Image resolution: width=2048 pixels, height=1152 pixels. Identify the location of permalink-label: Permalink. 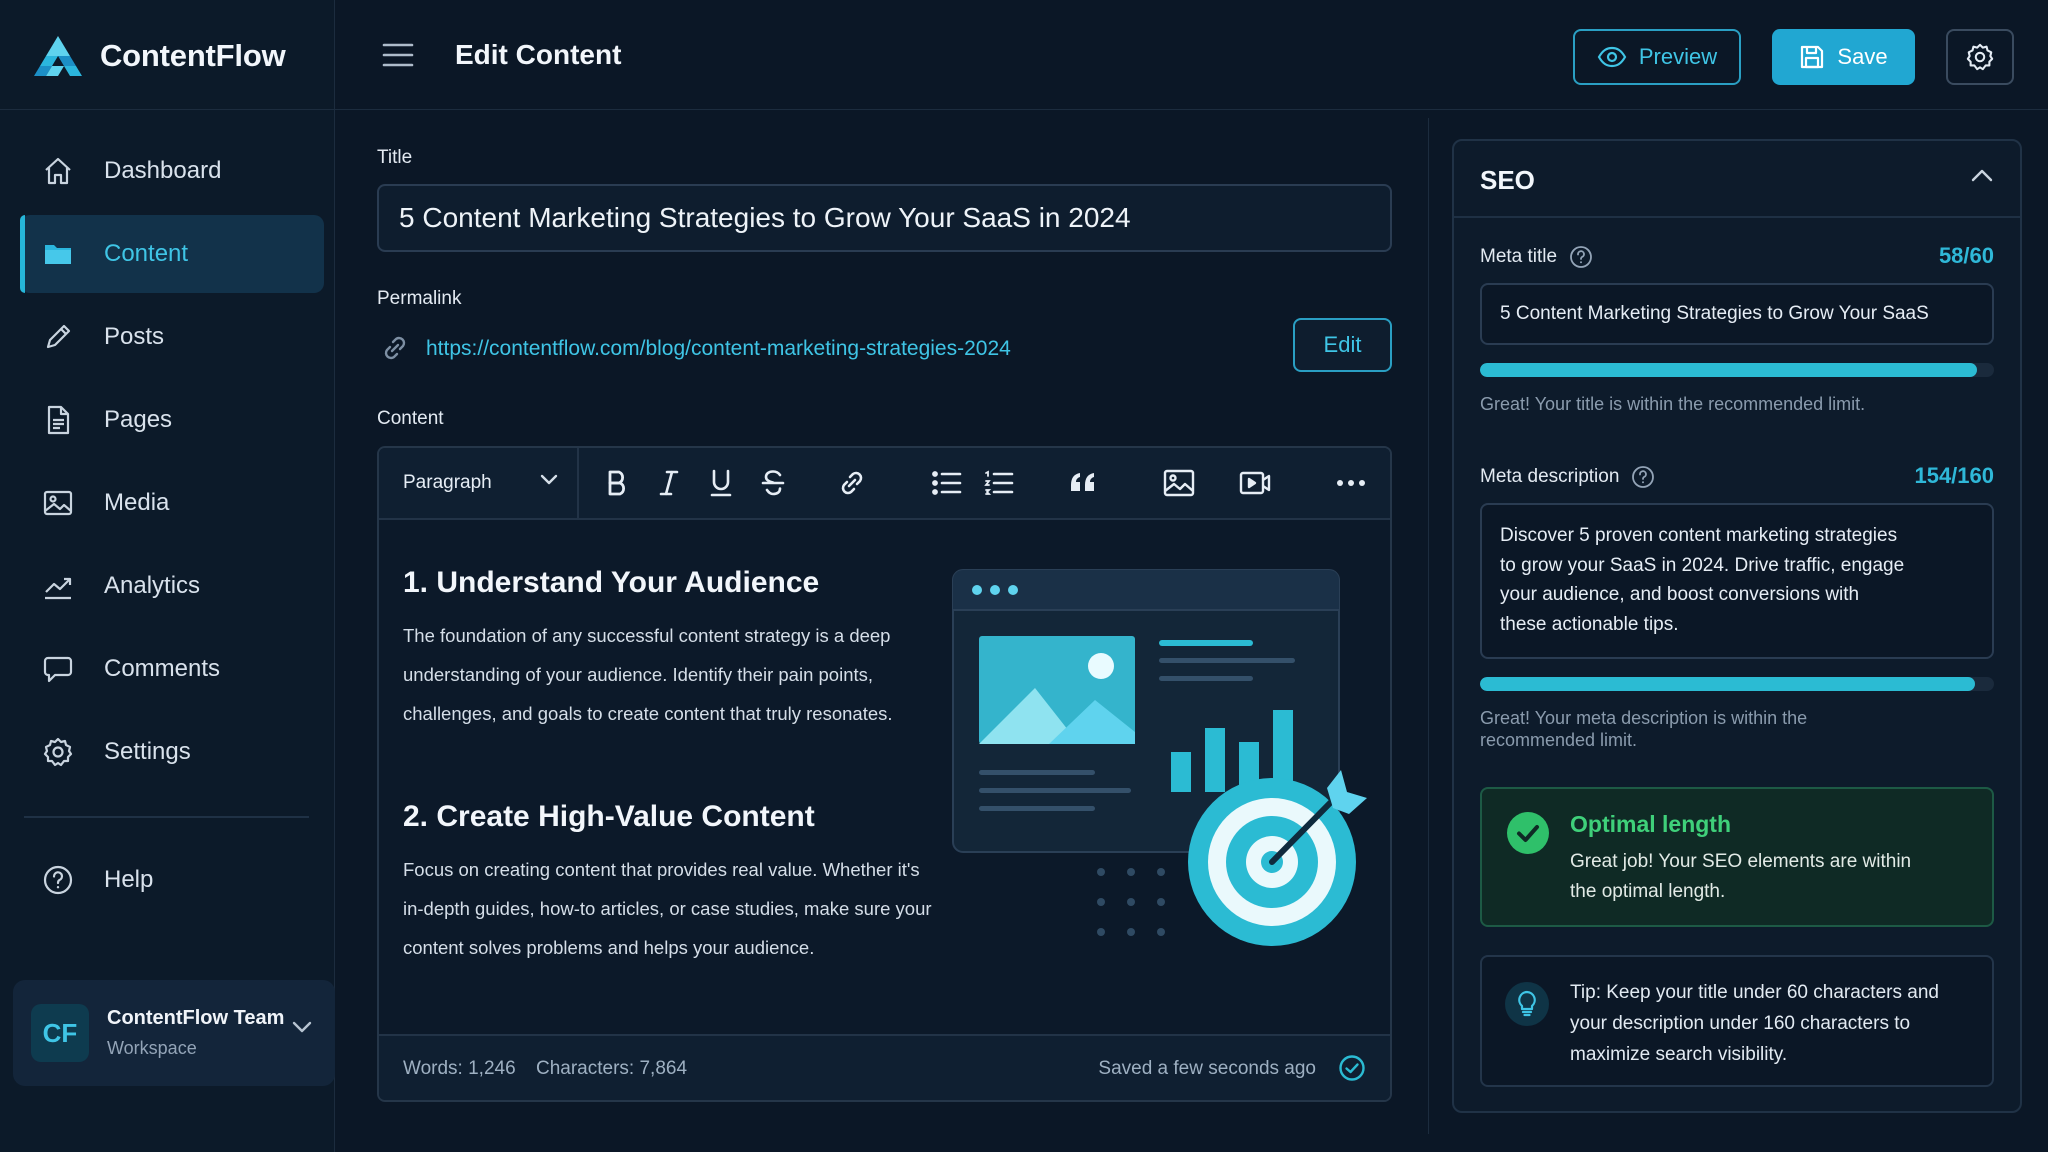
(419, 298).